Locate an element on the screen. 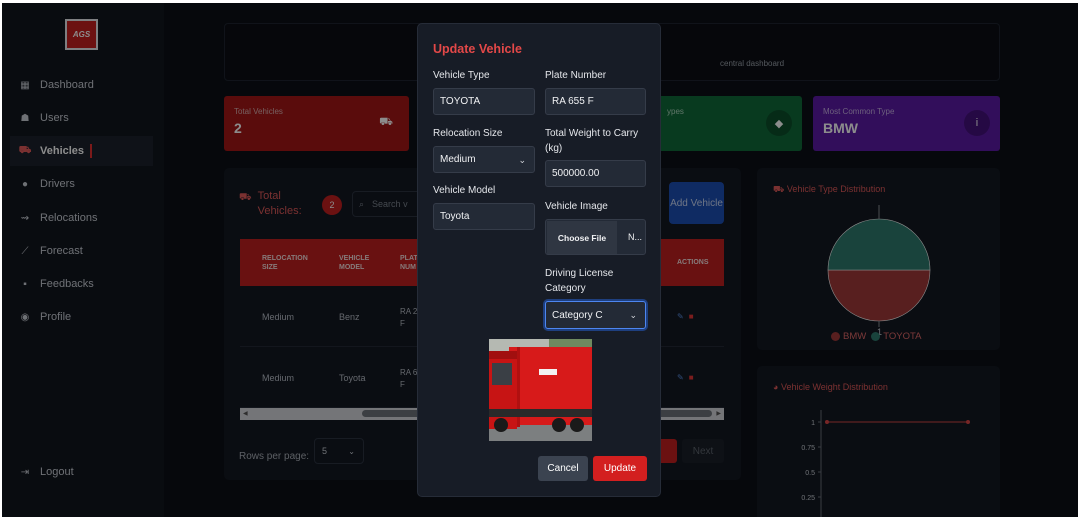  license-category-select: Category C ⌄ is located at coordinates (595, 315).